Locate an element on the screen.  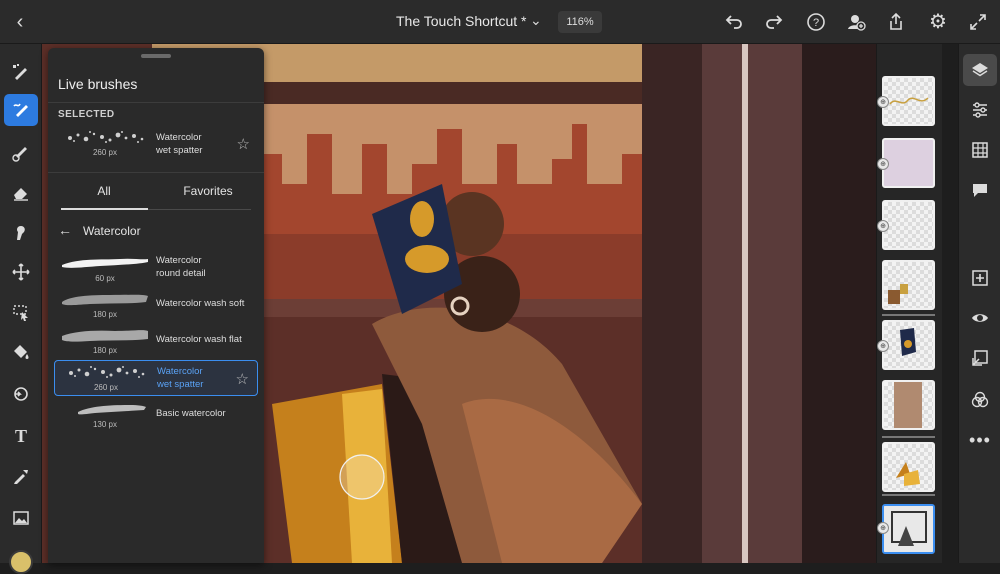
eyedropper-icon is located at coordinates (21, 476).